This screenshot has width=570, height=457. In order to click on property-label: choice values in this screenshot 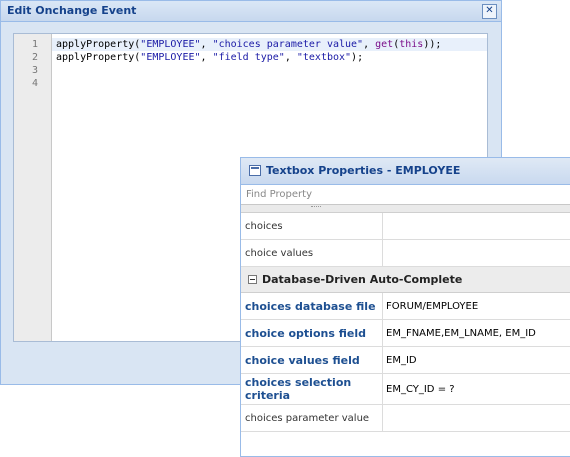, I will do `click(312, 253)`.